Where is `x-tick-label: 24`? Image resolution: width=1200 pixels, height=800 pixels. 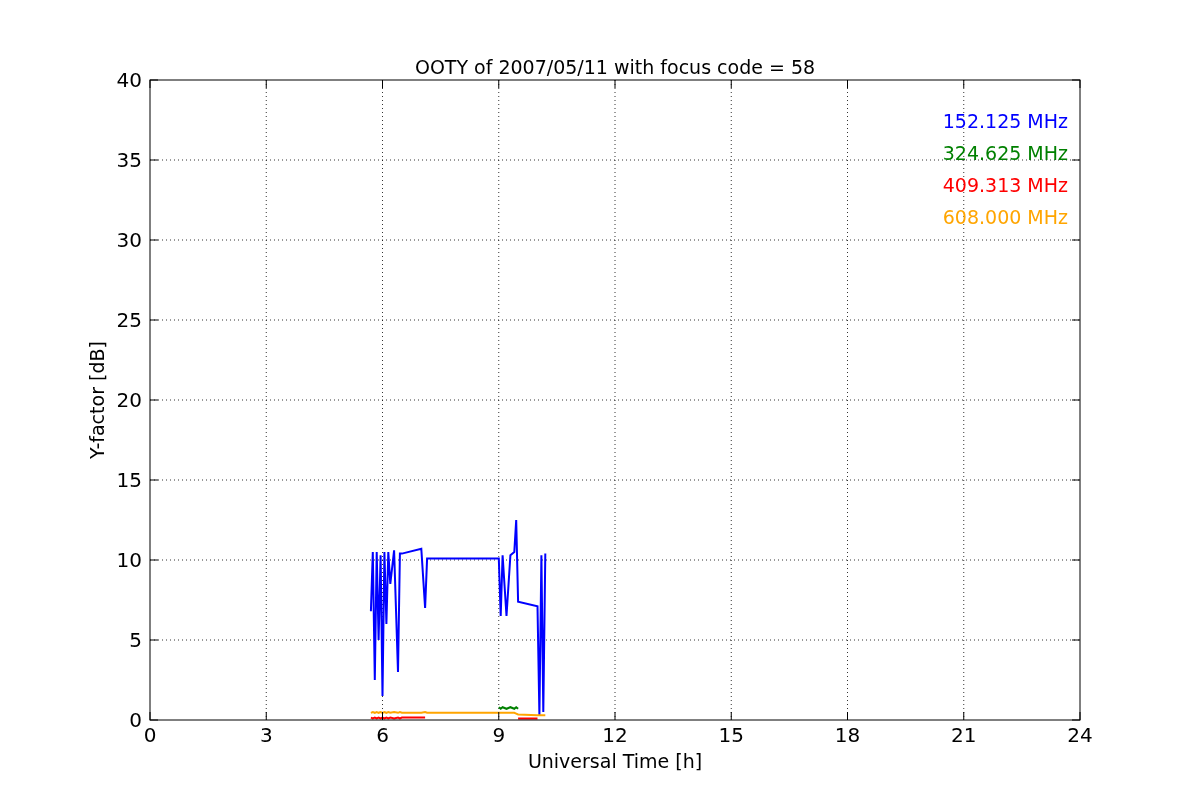 x-tick-label: 24 is located at coordinates (1080, 735).